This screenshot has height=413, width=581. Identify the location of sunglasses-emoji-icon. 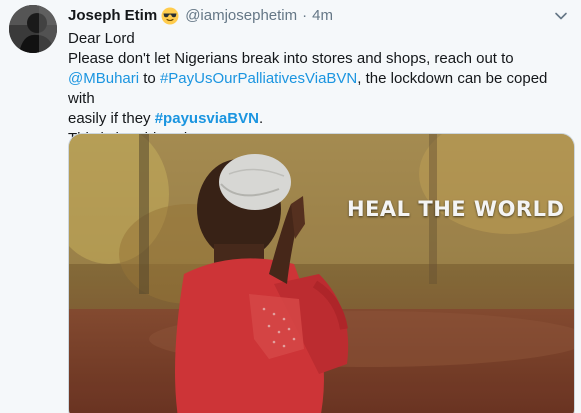
(170, 16).